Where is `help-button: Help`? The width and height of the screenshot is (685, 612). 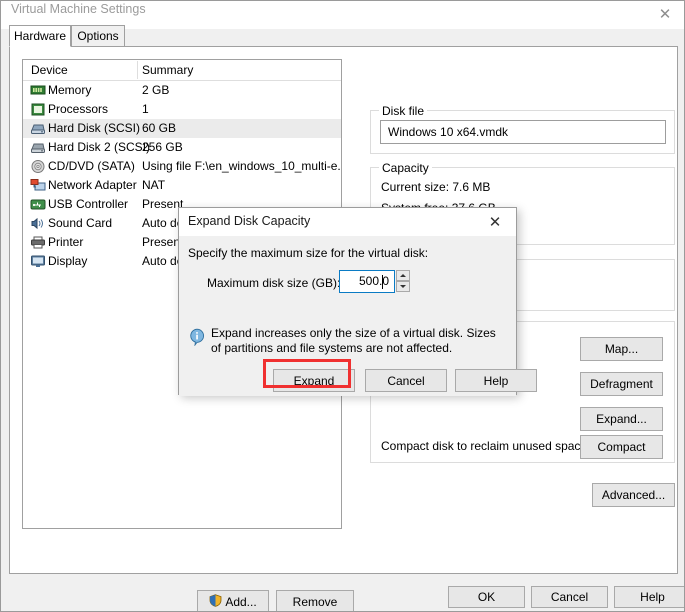 help-button: Help is located at coordinates (649, 597).